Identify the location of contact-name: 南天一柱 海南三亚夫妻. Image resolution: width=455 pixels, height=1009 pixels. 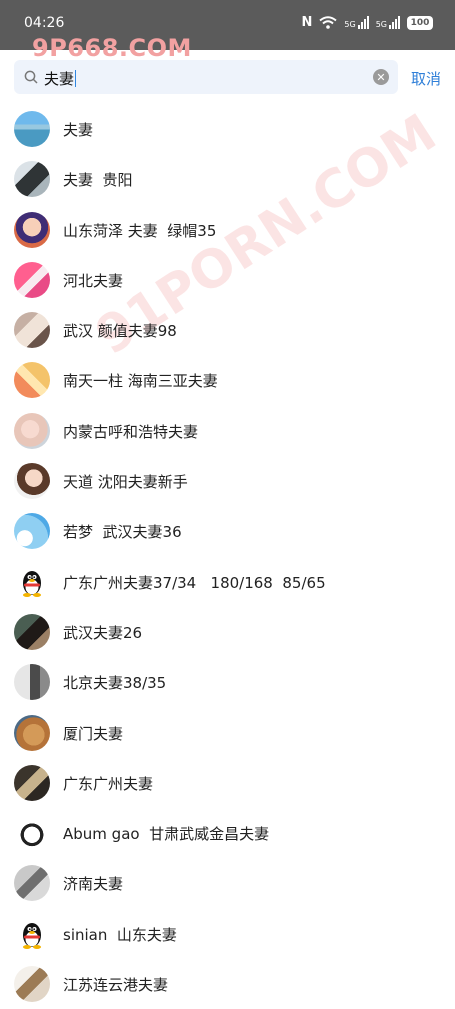
(140, 381).